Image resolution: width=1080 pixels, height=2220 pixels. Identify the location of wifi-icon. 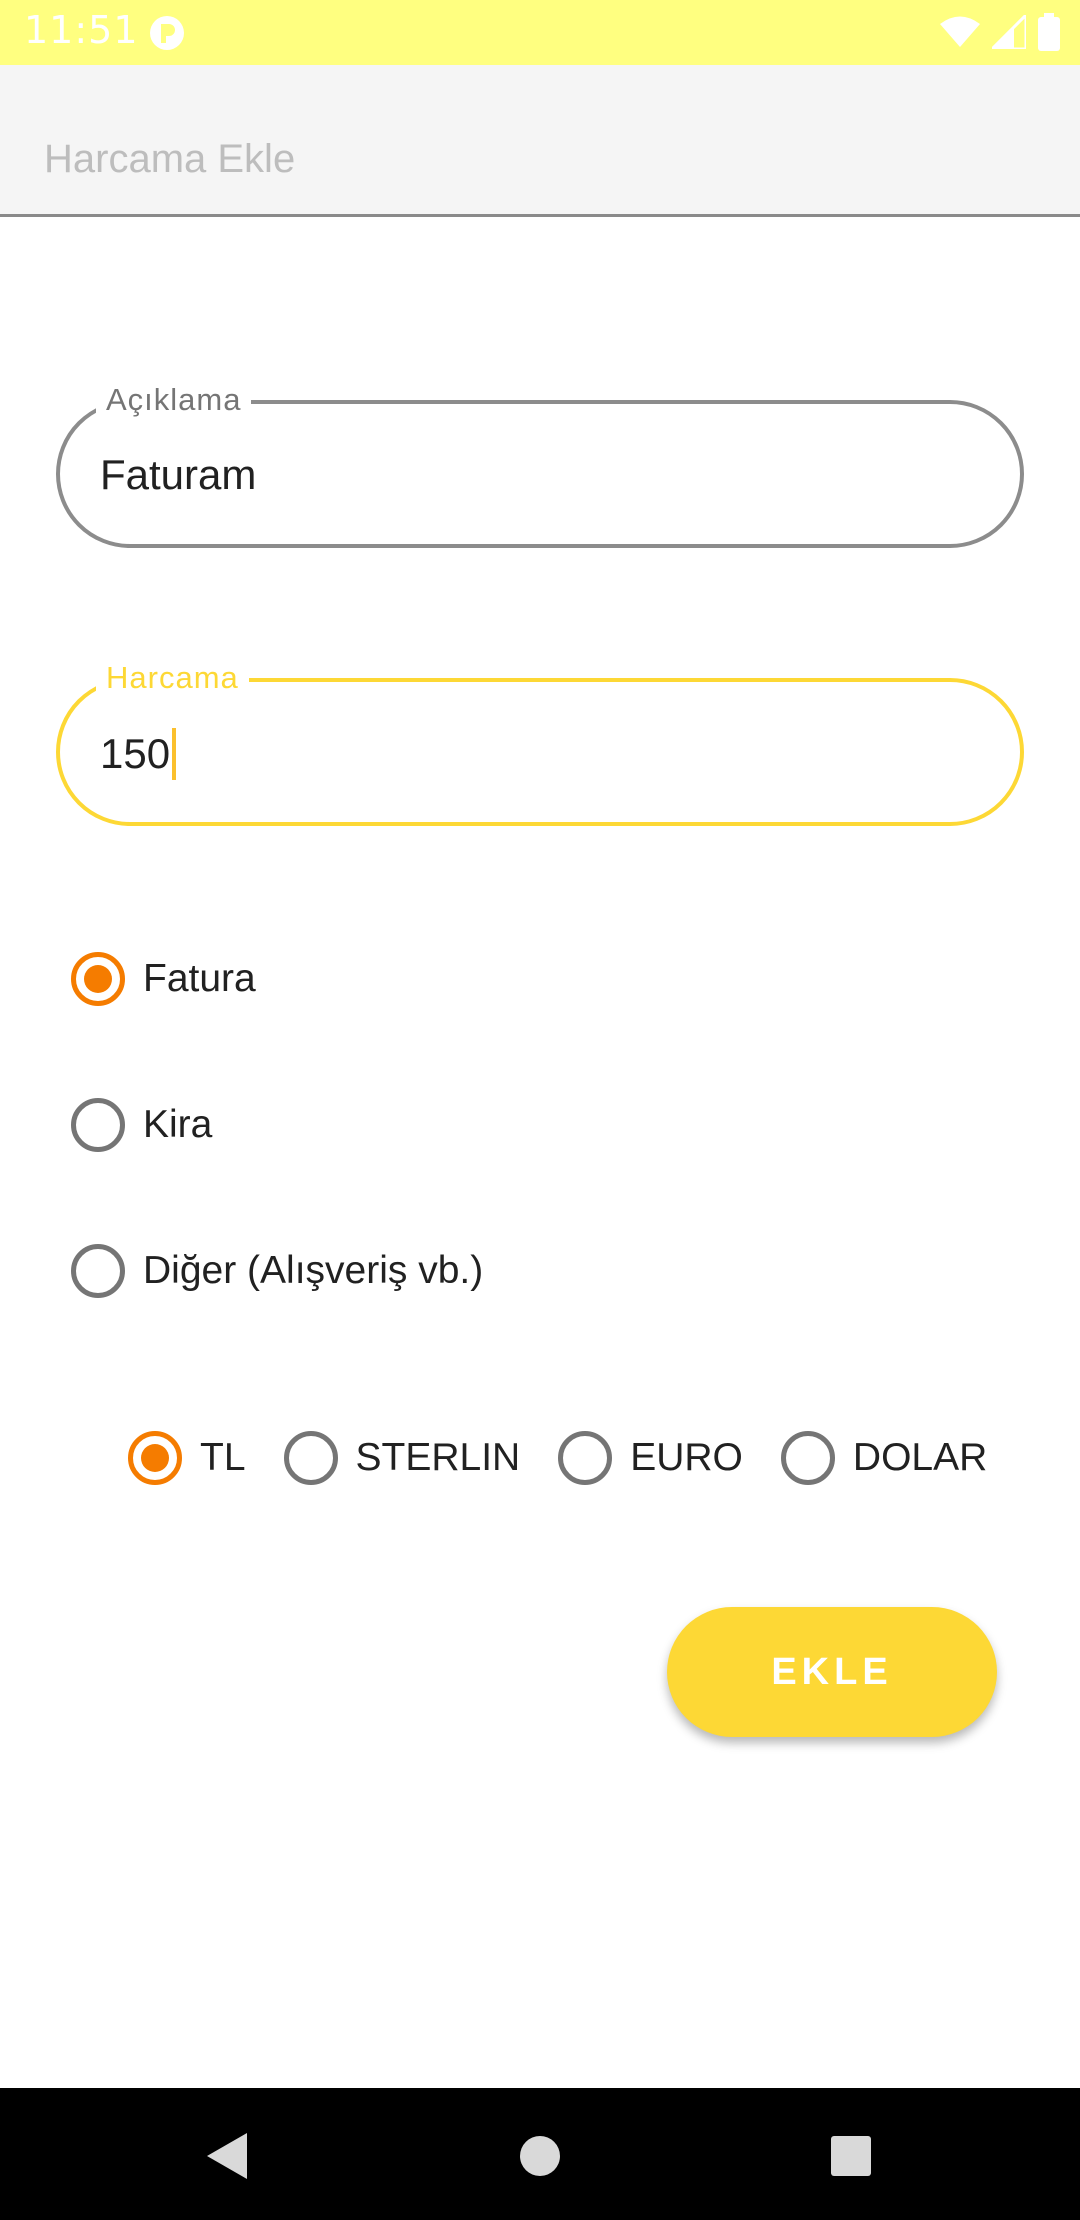
(960, 31).